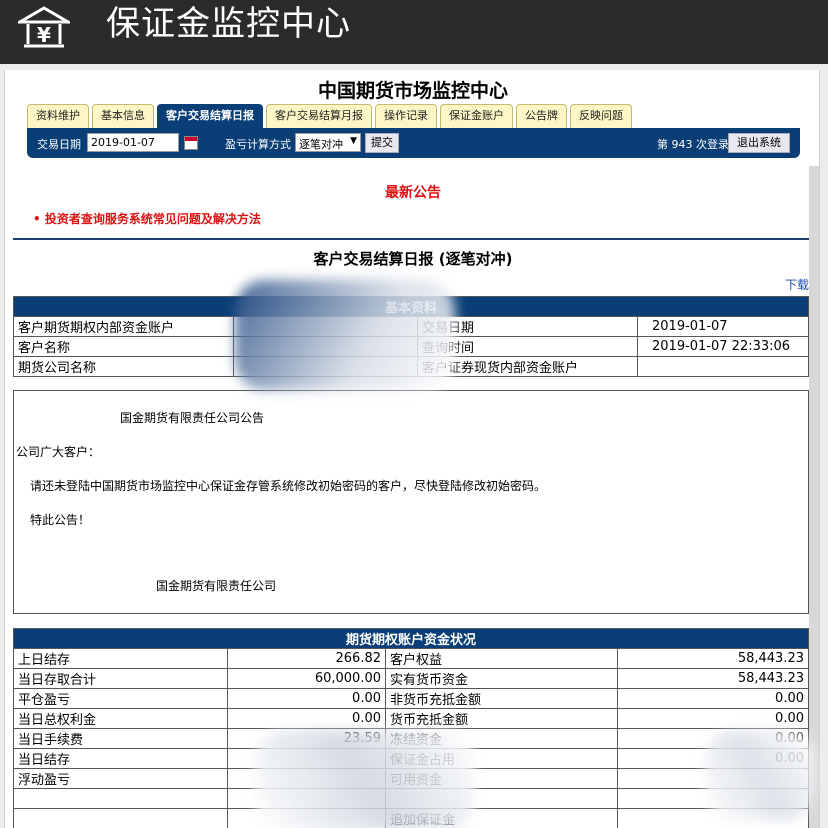  I want to click on bank-yen-icon: ¥, so click(44, 27).